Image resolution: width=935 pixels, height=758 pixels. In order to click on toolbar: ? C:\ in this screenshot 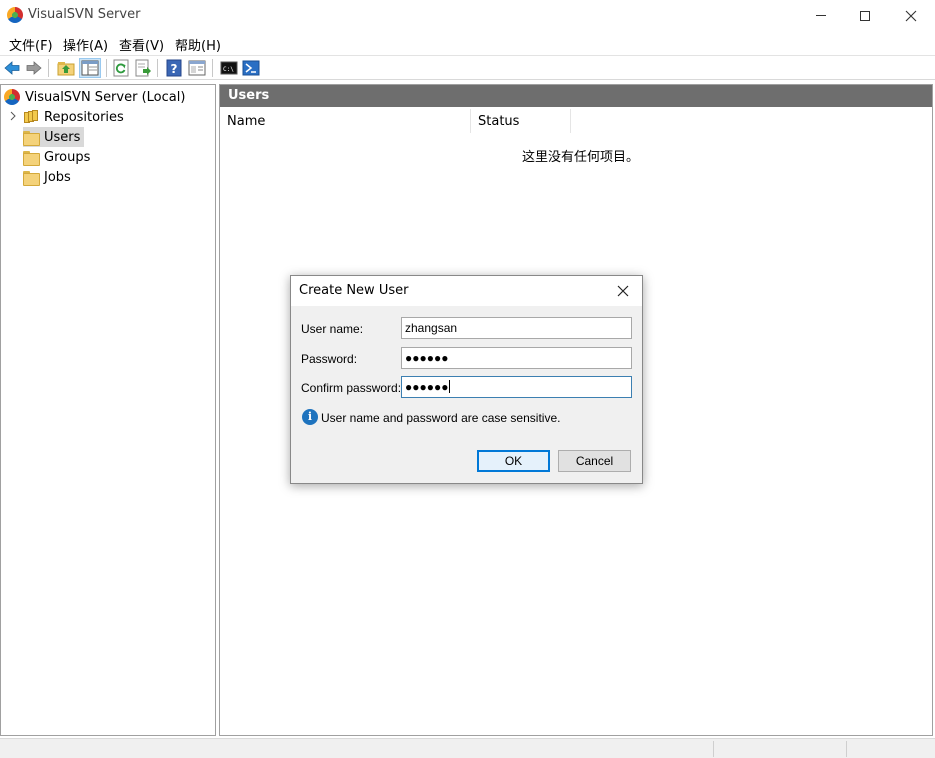, I will do `click(467, 67)`.